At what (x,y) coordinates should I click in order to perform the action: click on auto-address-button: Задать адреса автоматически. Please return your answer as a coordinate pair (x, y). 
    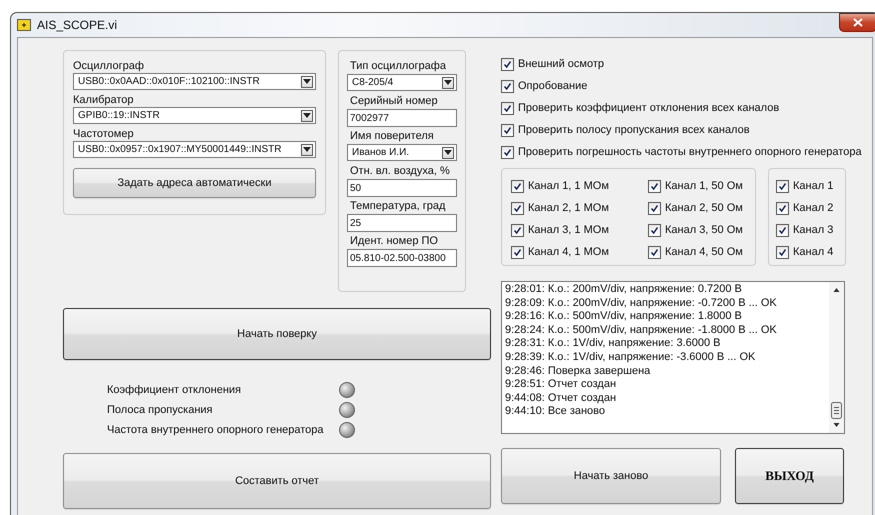
    Looking at the image, I should click on (194, 183).